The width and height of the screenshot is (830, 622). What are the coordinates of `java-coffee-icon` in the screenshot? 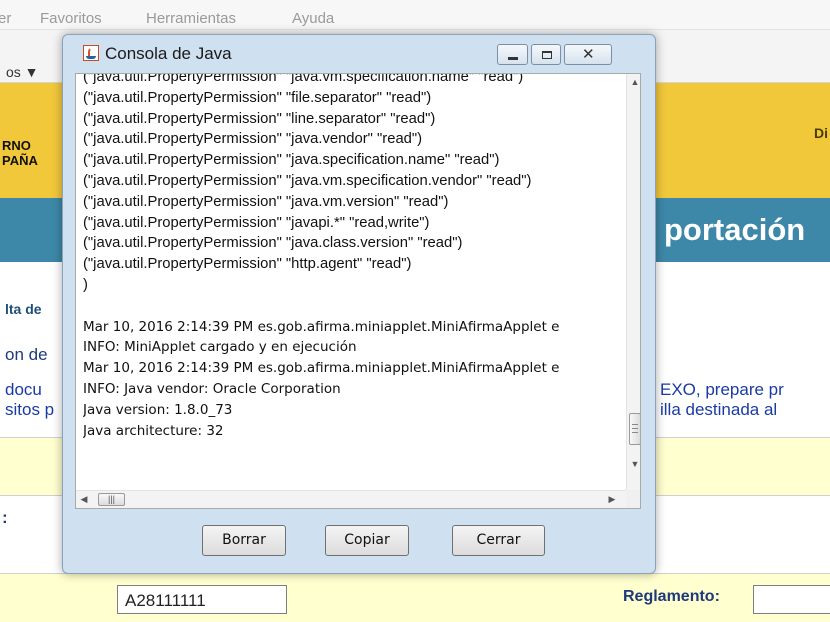 It's located at (91, 53).